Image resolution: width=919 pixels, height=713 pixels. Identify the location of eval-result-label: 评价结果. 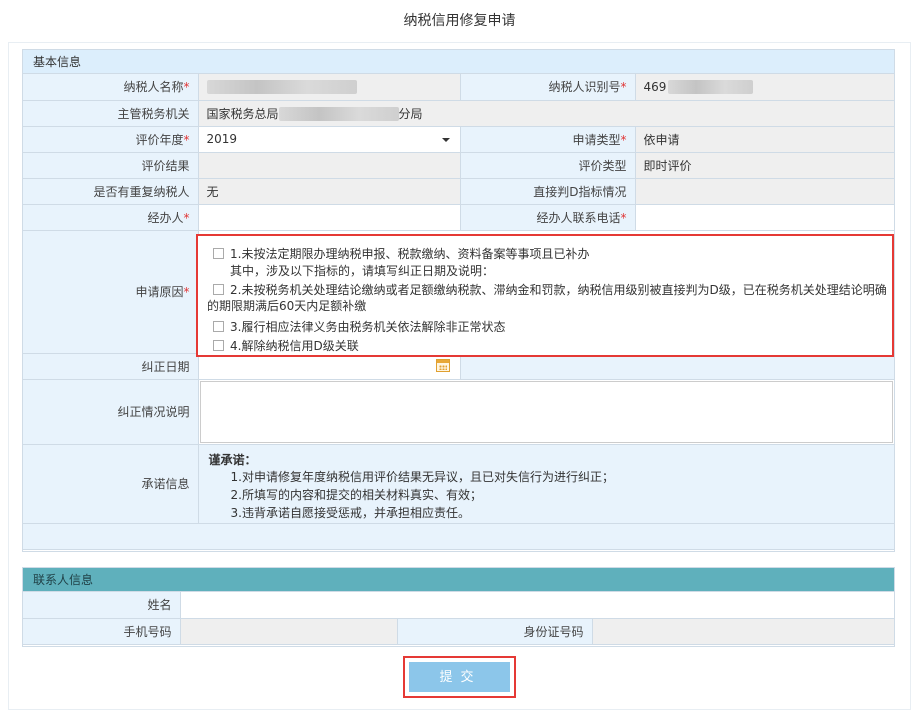
(111, 165).